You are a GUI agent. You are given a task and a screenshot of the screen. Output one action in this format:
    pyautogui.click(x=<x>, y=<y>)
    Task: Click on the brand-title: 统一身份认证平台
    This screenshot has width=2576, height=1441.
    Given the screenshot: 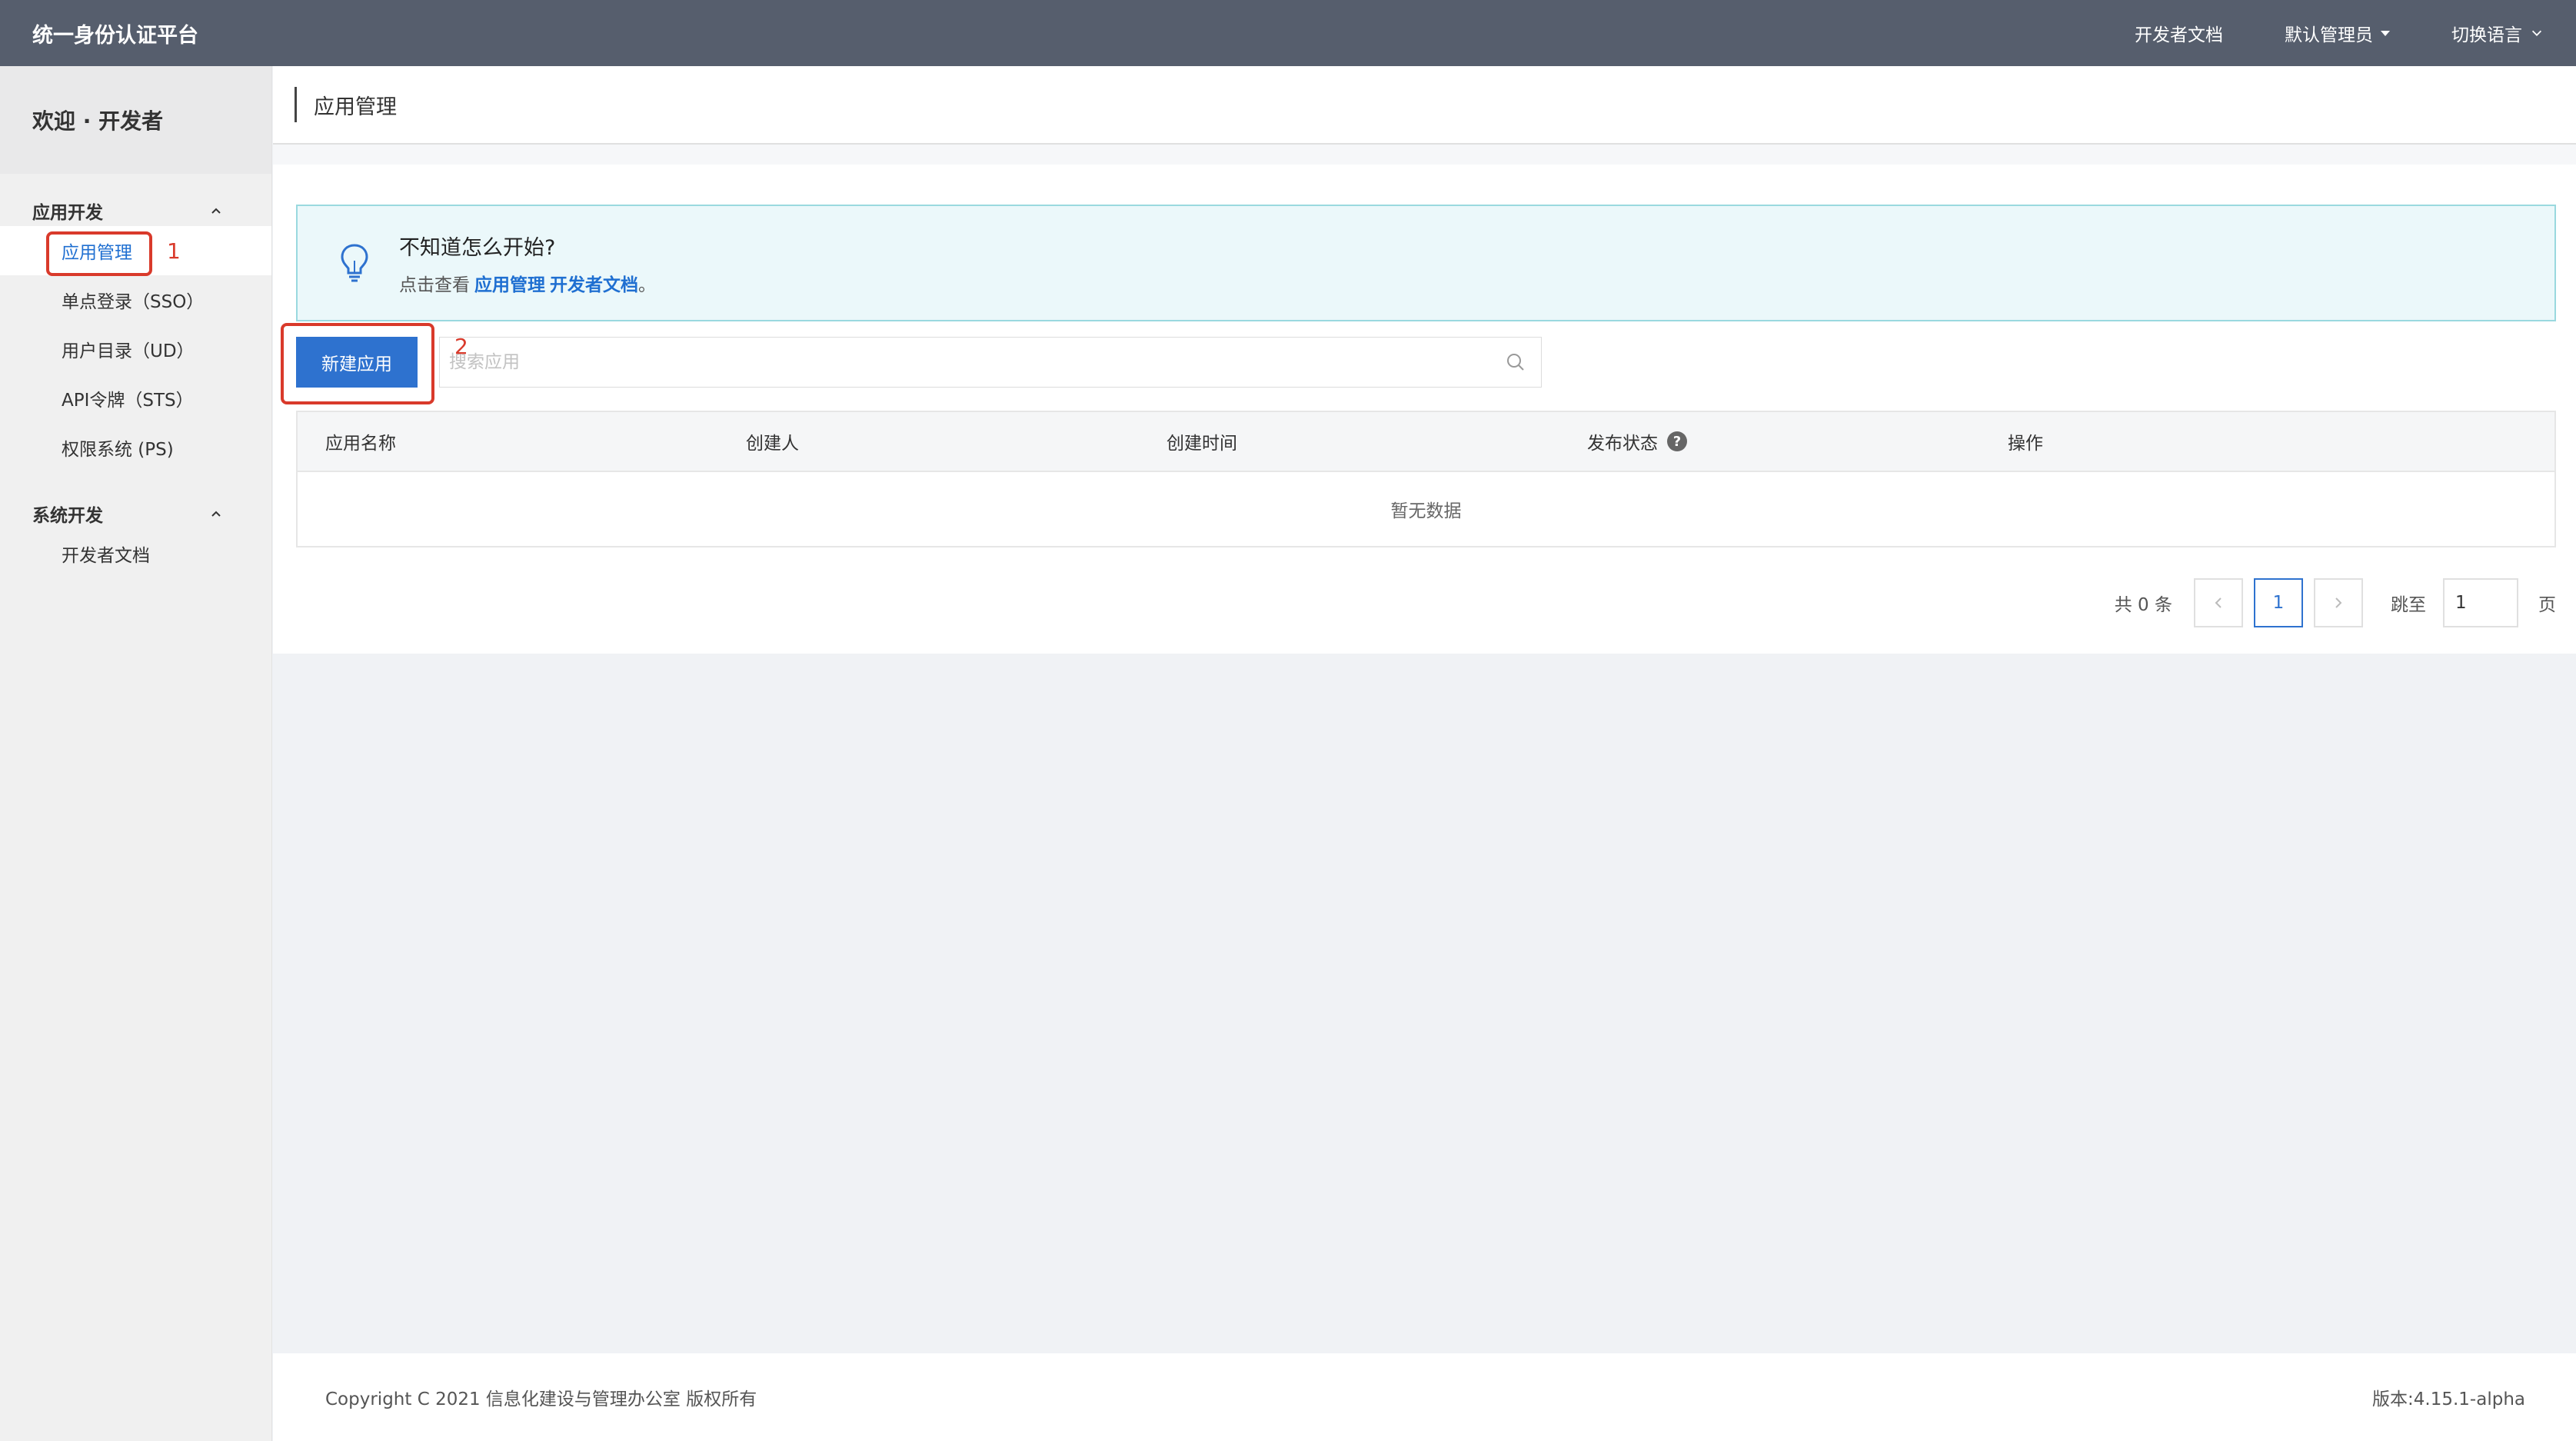 What is the action you would take?
    pyautogui.click(x=1052, y=33)
    